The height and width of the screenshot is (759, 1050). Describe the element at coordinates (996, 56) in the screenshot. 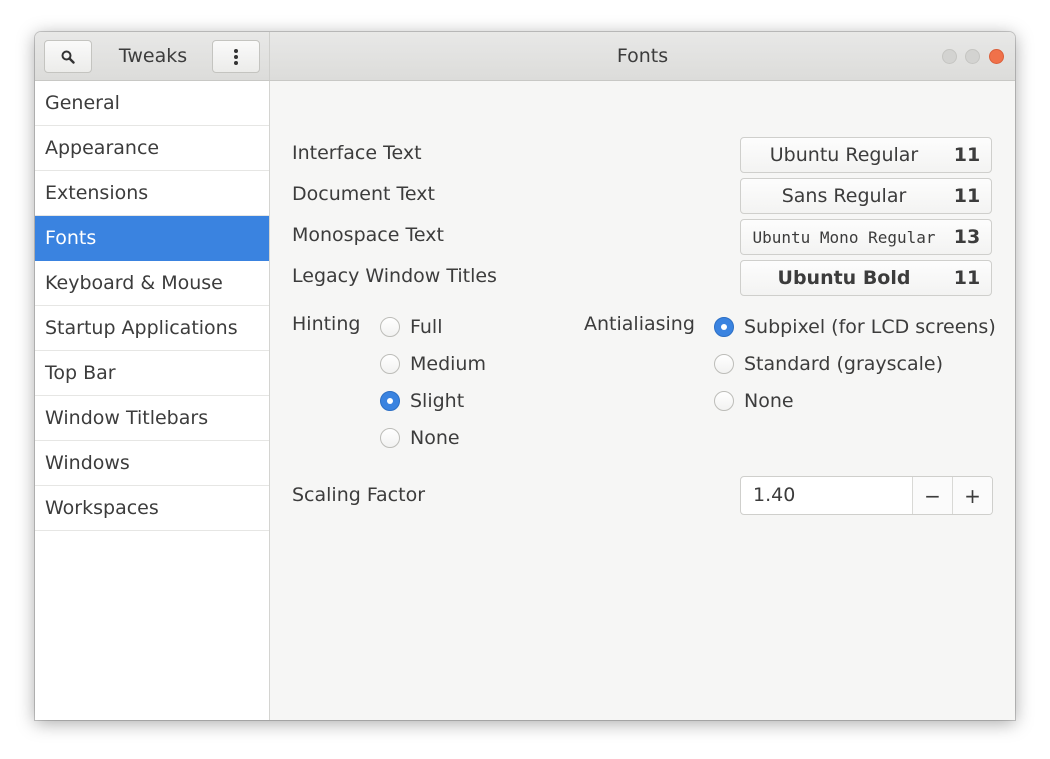

I see `close-button` at that location.